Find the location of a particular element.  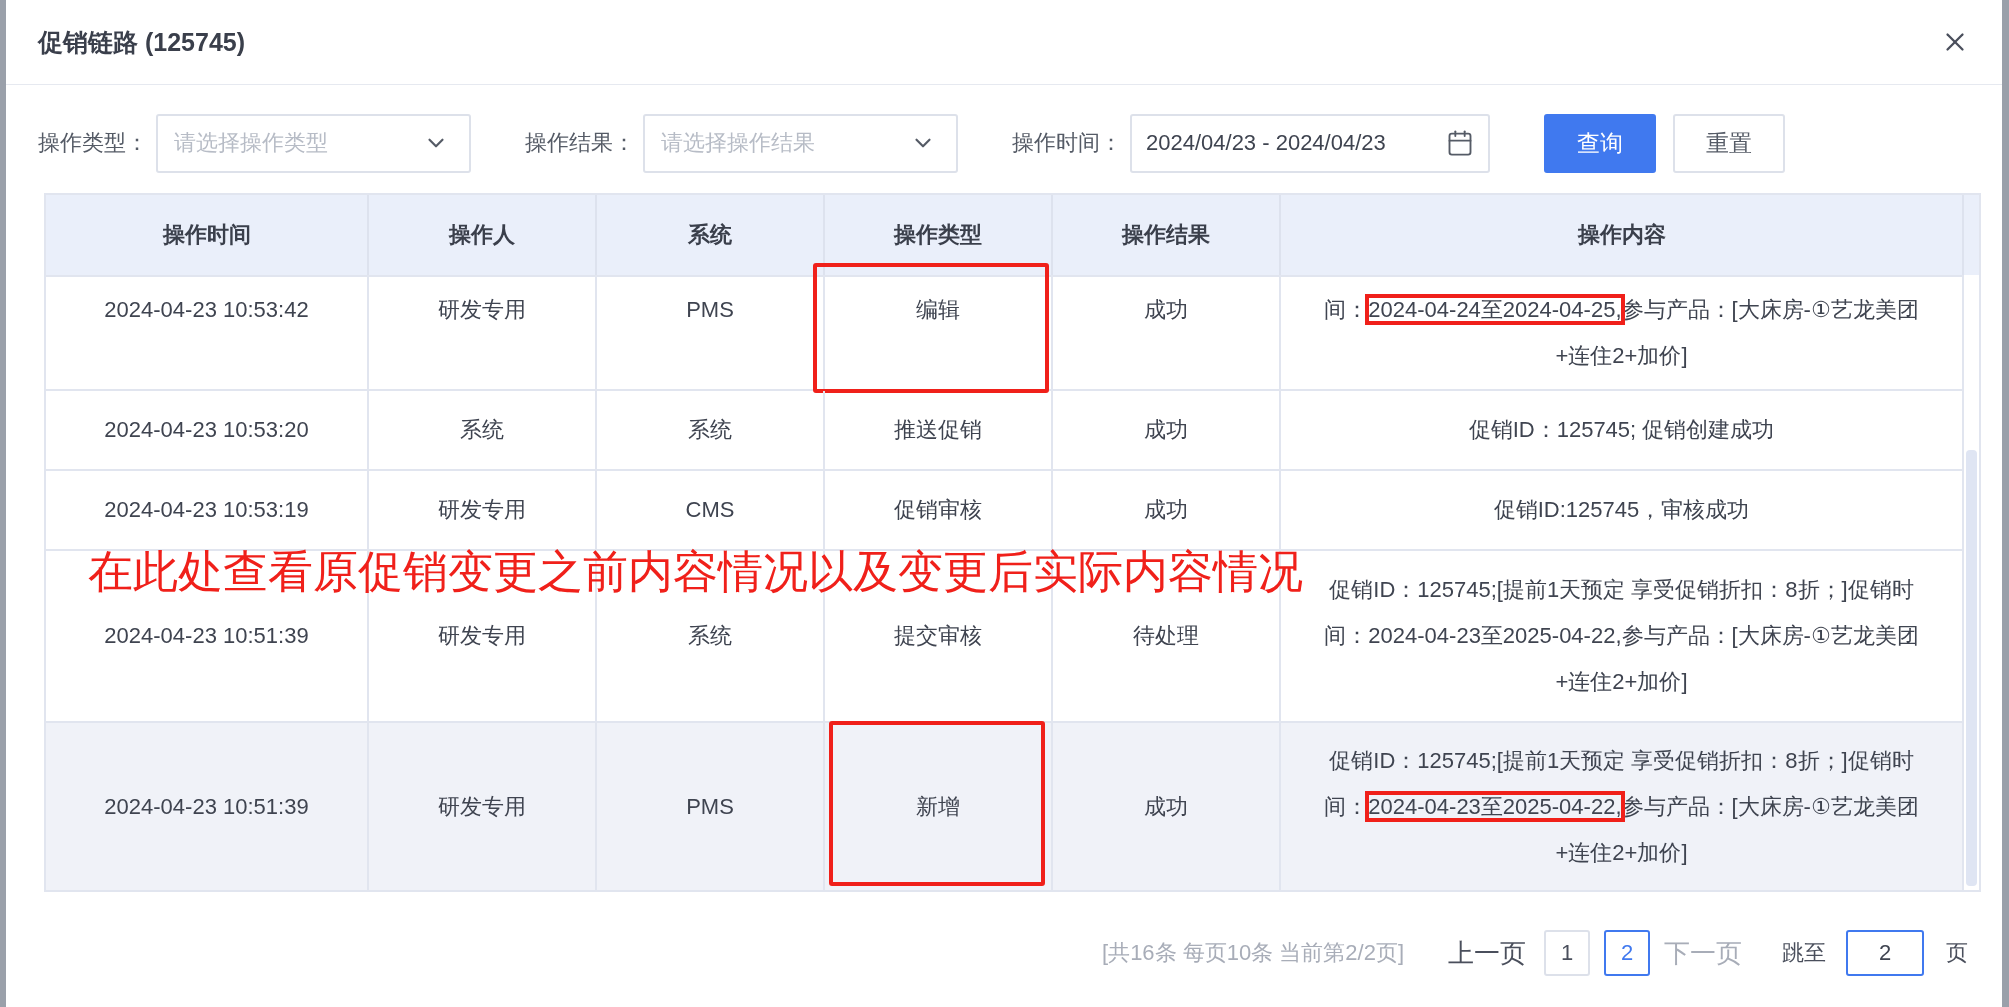

date-range-field: 2024/04/23 - 2024/04/23 is located at coordinates (1310, 143).